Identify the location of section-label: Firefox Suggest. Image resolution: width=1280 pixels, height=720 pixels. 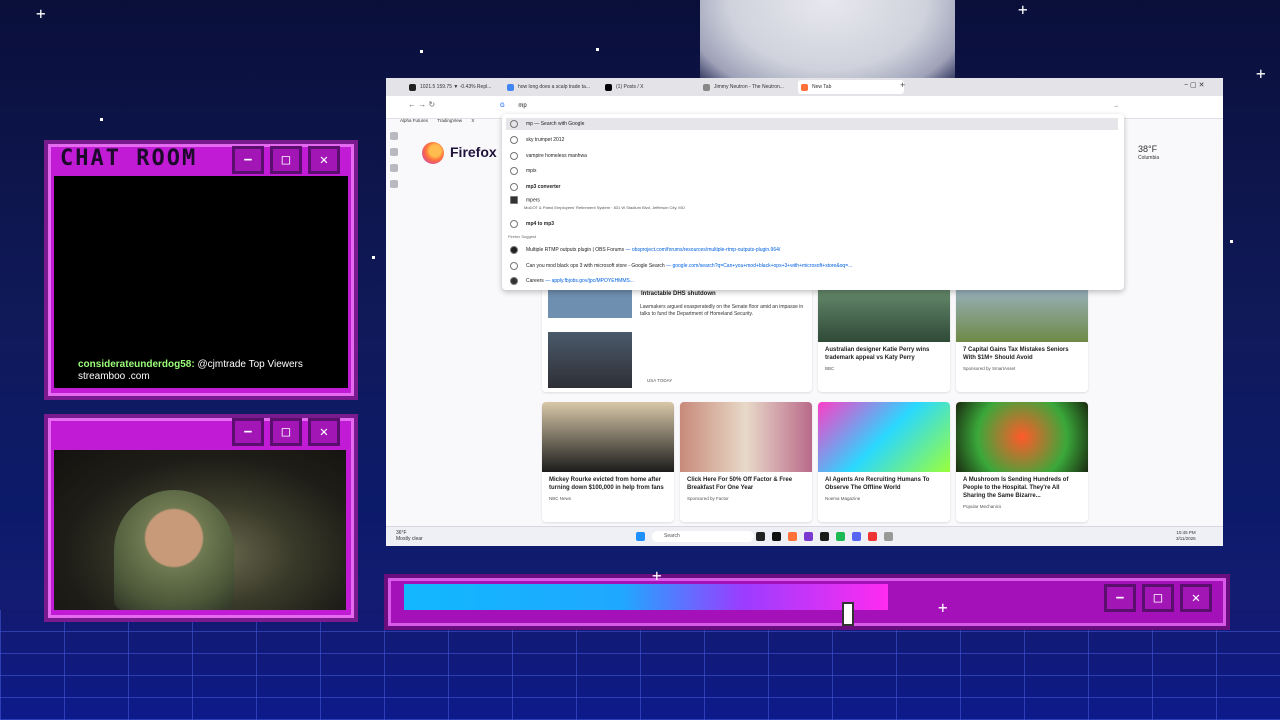
(522, 236).